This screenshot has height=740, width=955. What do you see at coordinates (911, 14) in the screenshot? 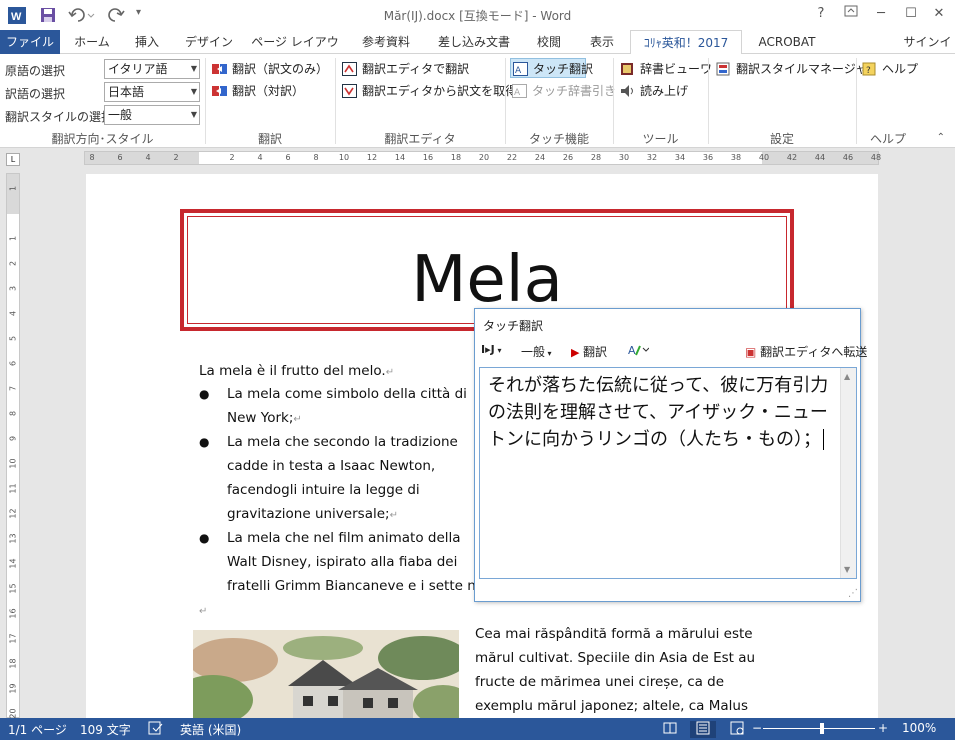
I see `maximize-icon: ☐` at bounding box center [911, 14].